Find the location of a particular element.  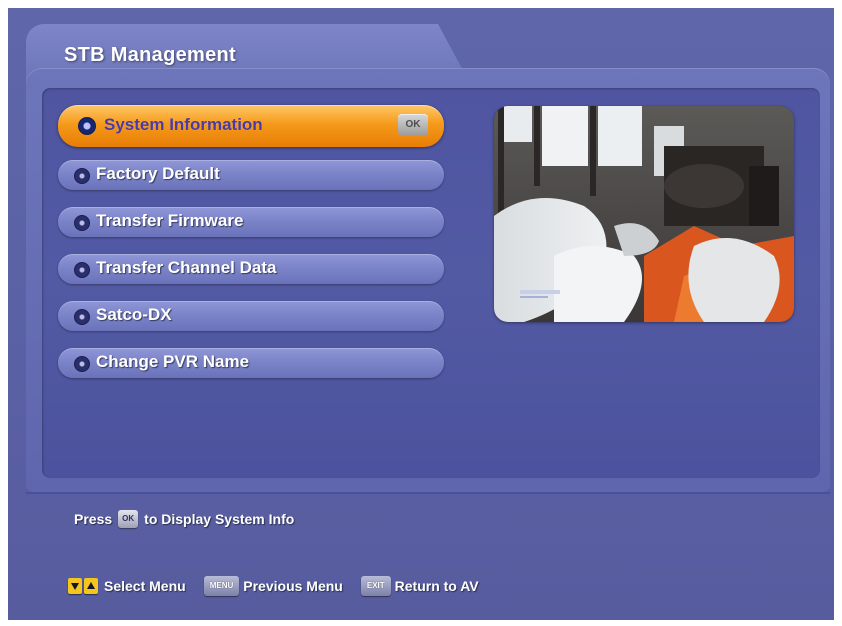

exit-key-icon: EXIT is located at coordinates (375, 586).